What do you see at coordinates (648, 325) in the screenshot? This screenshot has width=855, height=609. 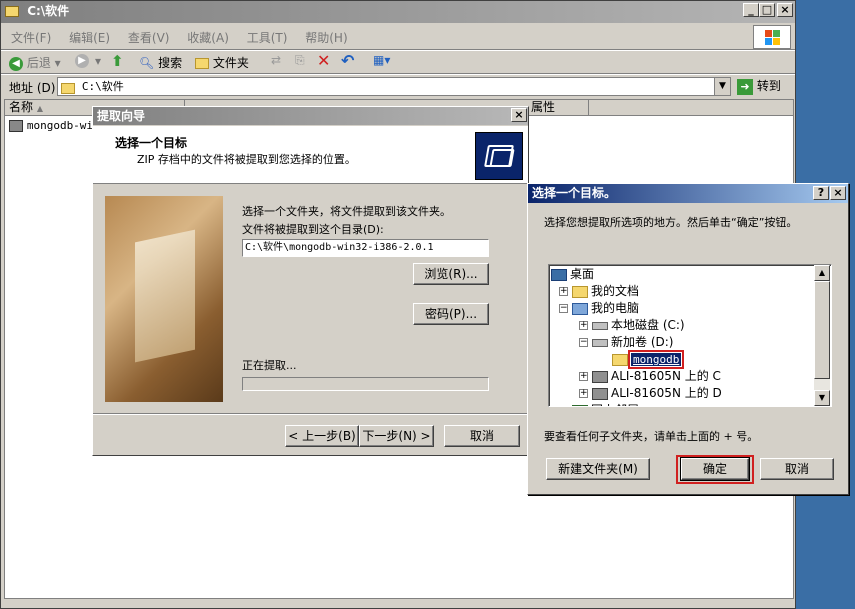 I see `tree-item-label: 本地磁盘 (C:)` at bounding box center [648, 325].